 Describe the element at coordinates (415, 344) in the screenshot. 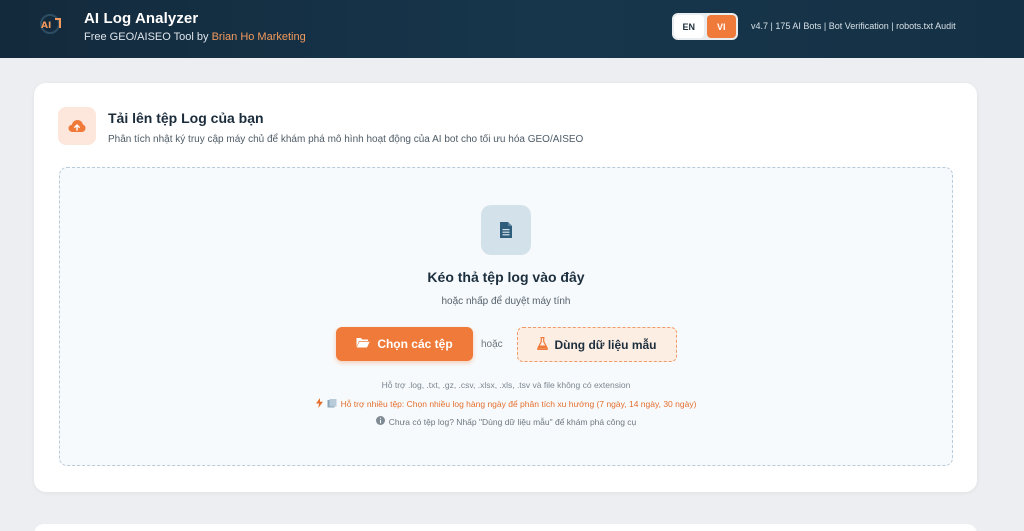

I see `choose-files-label: Chọn các tệp` at that location.